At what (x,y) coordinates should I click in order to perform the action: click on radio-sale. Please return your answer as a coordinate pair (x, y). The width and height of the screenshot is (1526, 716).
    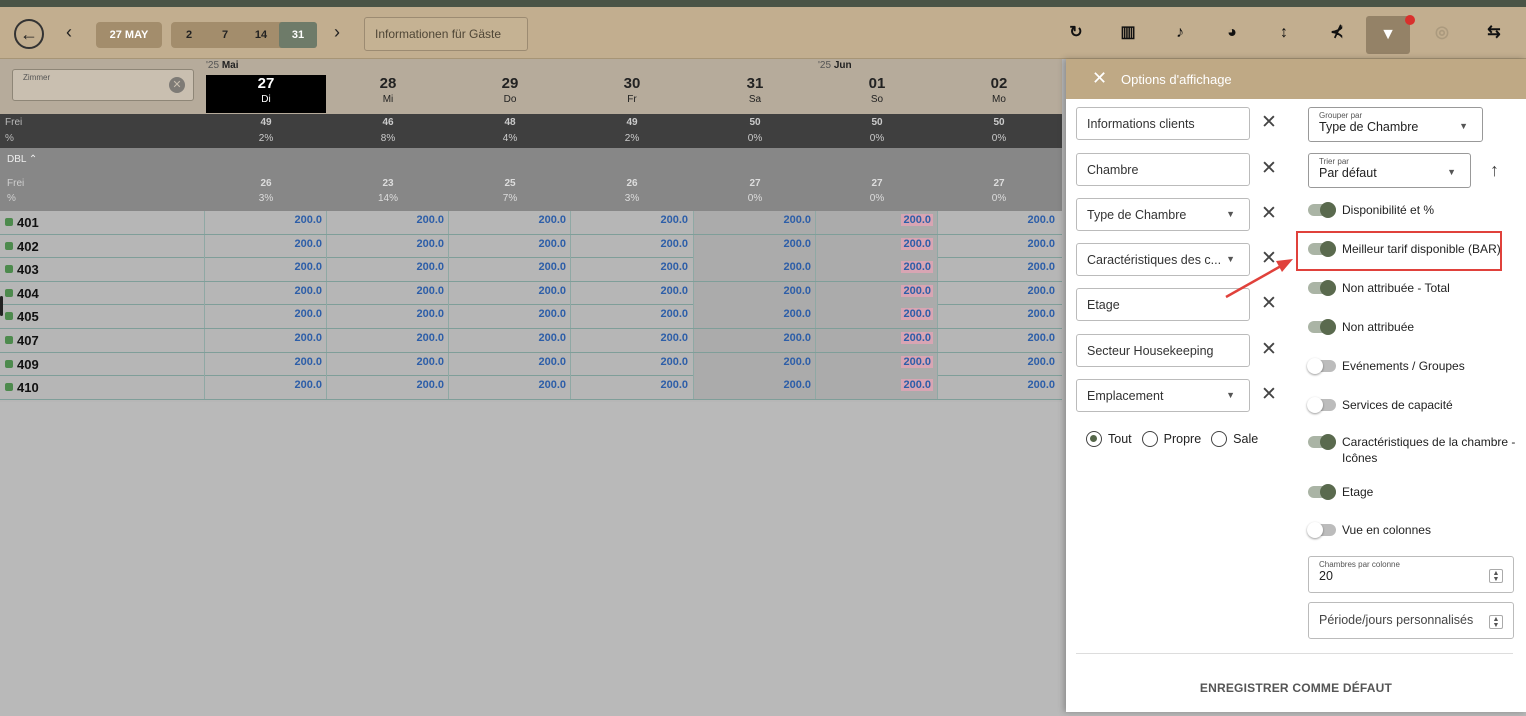
    Looking at the image, I should click on (1219, 439).